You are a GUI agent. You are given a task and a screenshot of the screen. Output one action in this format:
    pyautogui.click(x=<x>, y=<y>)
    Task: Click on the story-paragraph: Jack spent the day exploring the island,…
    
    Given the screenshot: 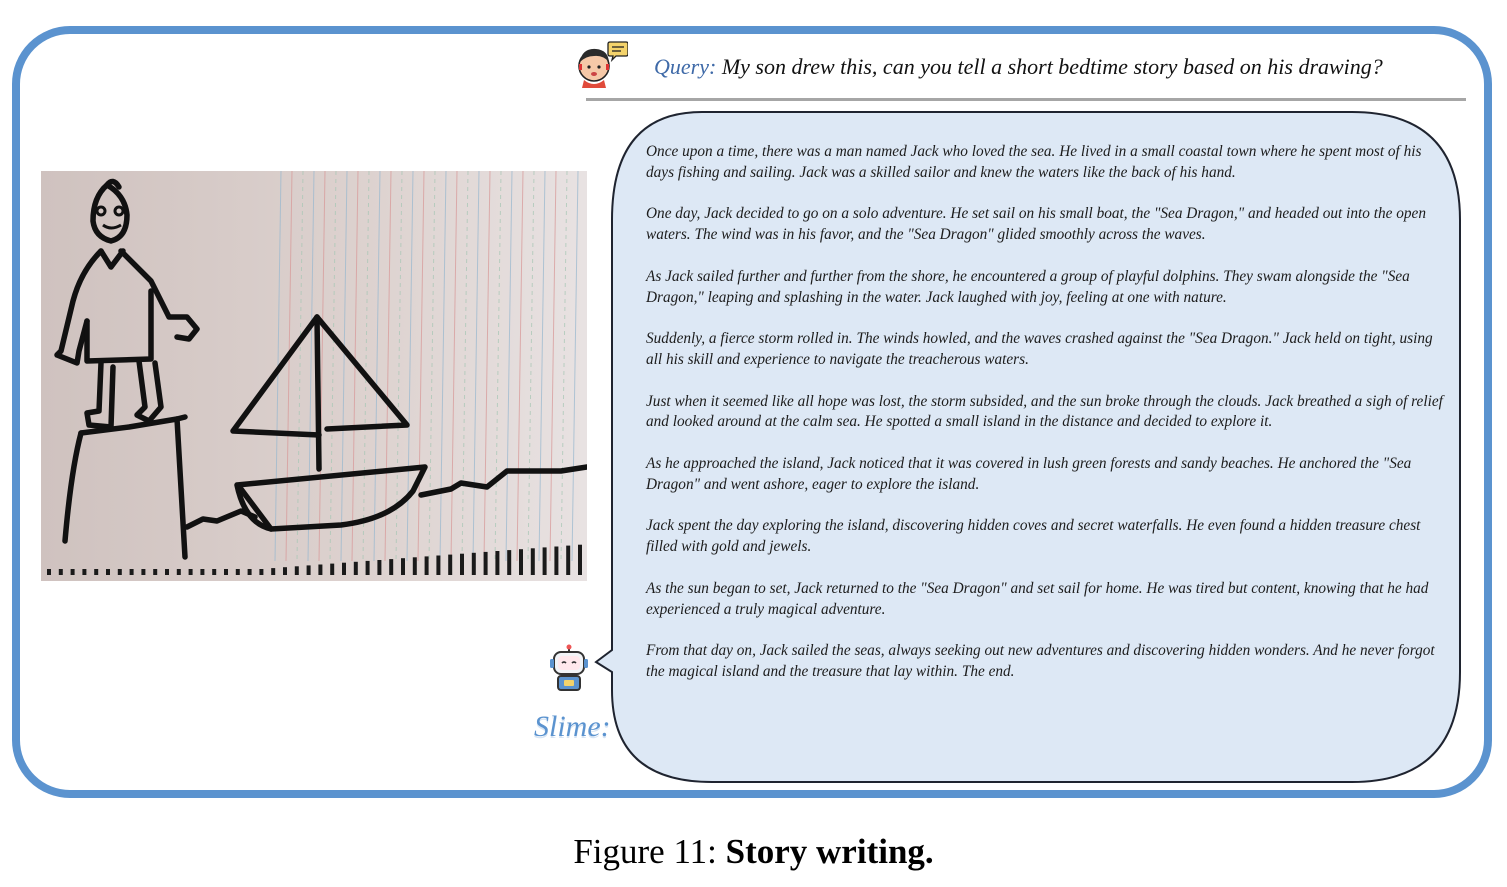 What is the action you would take?
    pyautogui.click(x=1033, y=536)
    